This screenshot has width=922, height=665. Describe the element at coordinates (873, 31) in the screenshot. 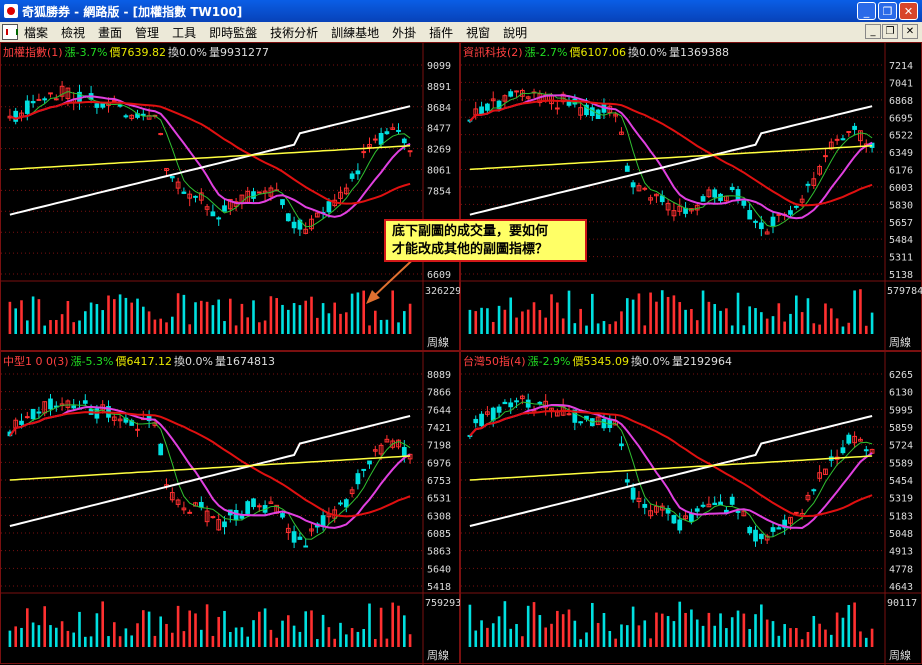

I see `mdi-minimize-button: _` at that location.